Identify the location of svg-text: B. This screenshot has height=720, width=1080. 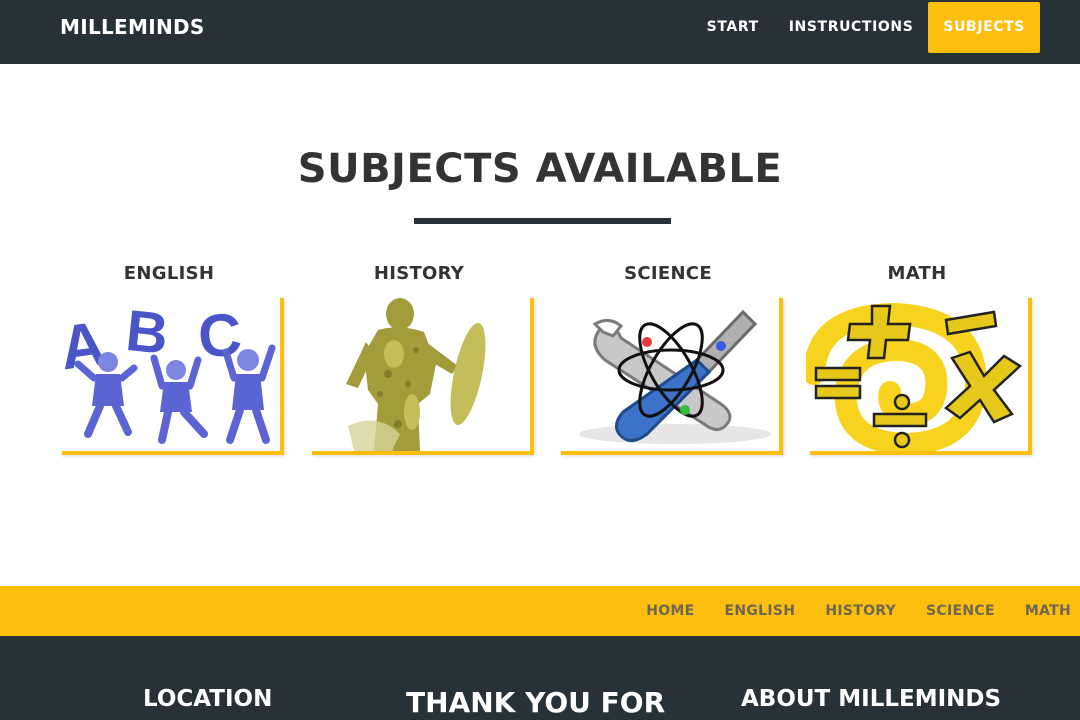
(147, 332).